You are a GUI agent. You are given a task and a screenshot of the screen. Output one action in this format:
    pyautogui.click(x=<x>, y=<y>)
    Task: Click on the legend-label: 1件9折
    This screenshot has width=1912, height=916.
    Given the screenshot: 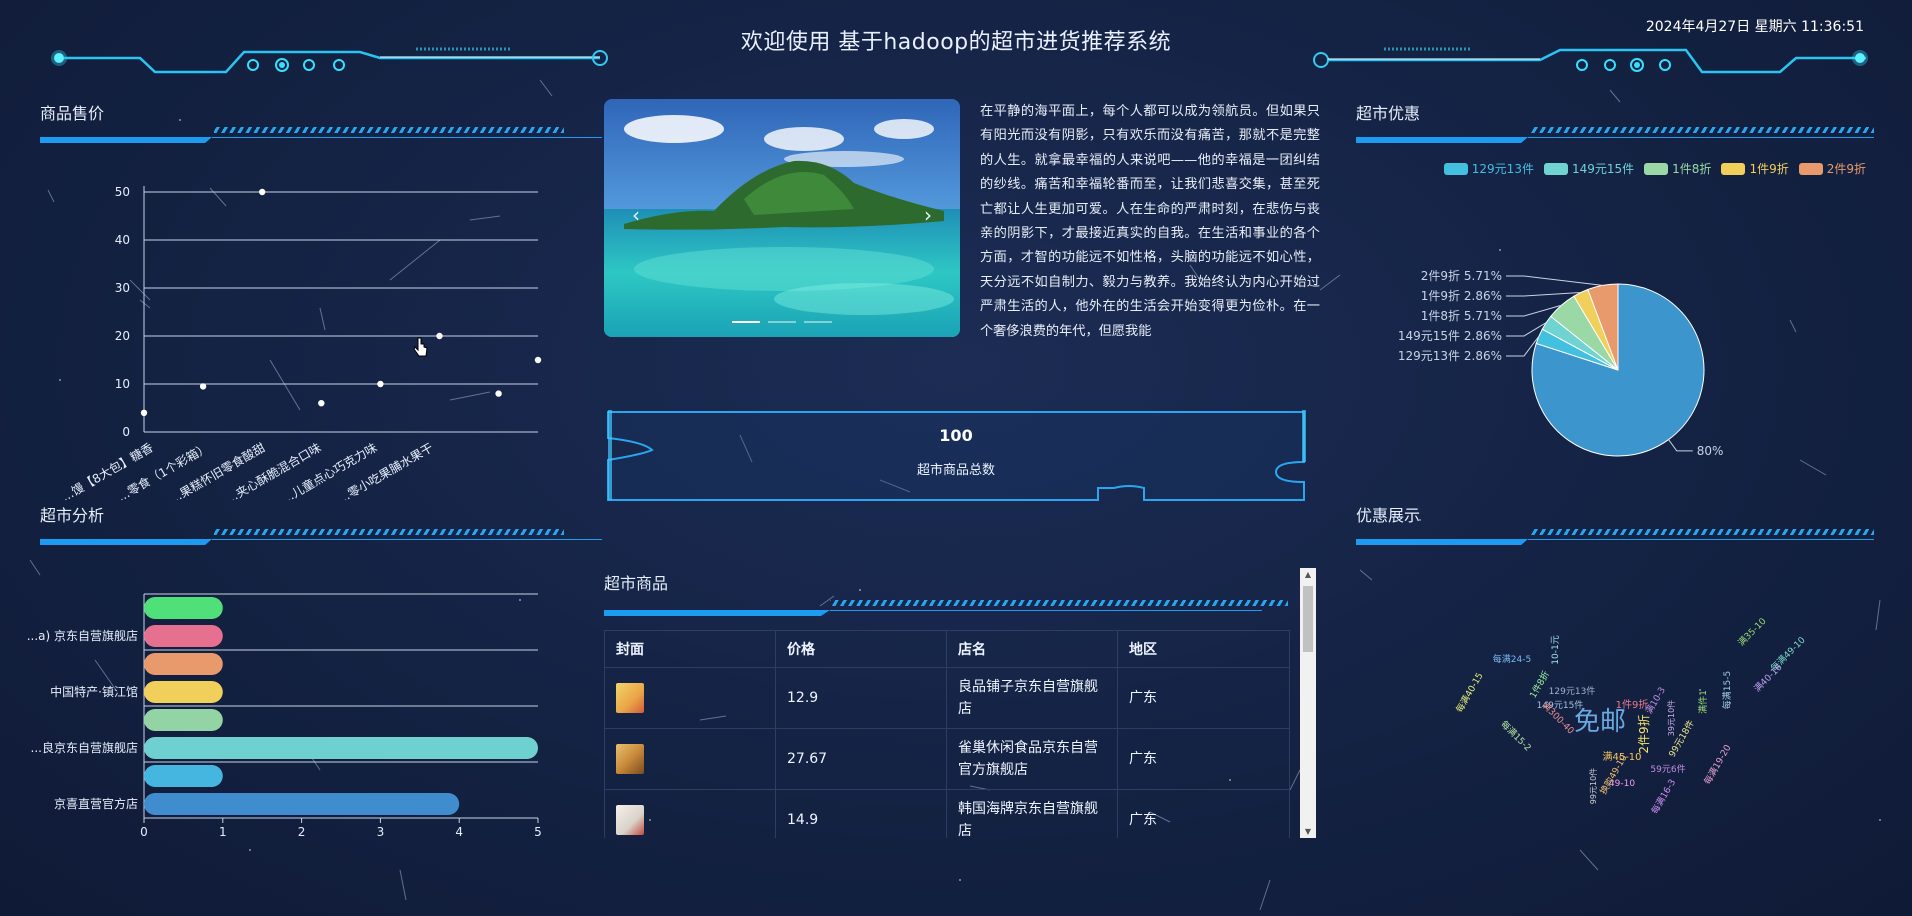 What is the action you would take?
    pyautogui.click(x=1769, y=169)
    